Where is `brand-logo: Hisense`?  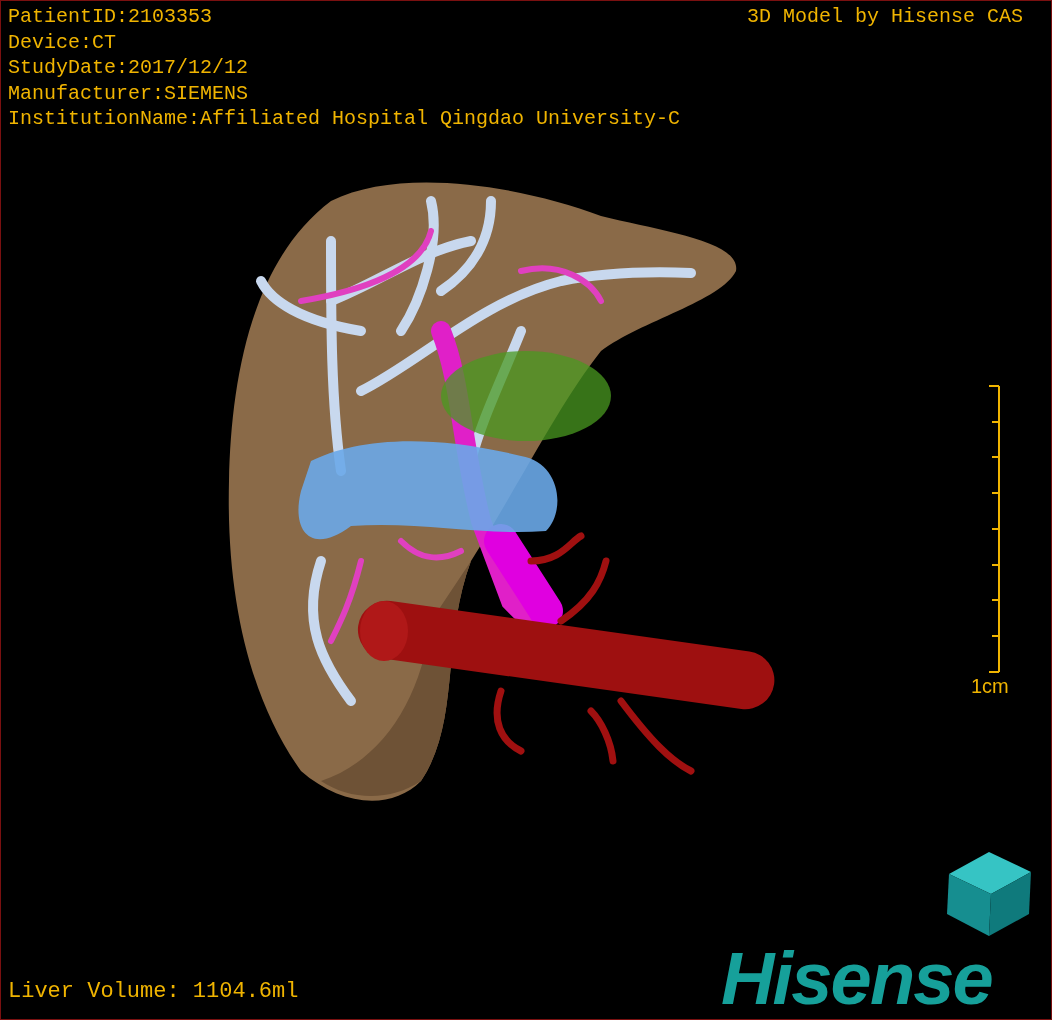 brand-logo: Hisense is located at coordinates (856, 979).